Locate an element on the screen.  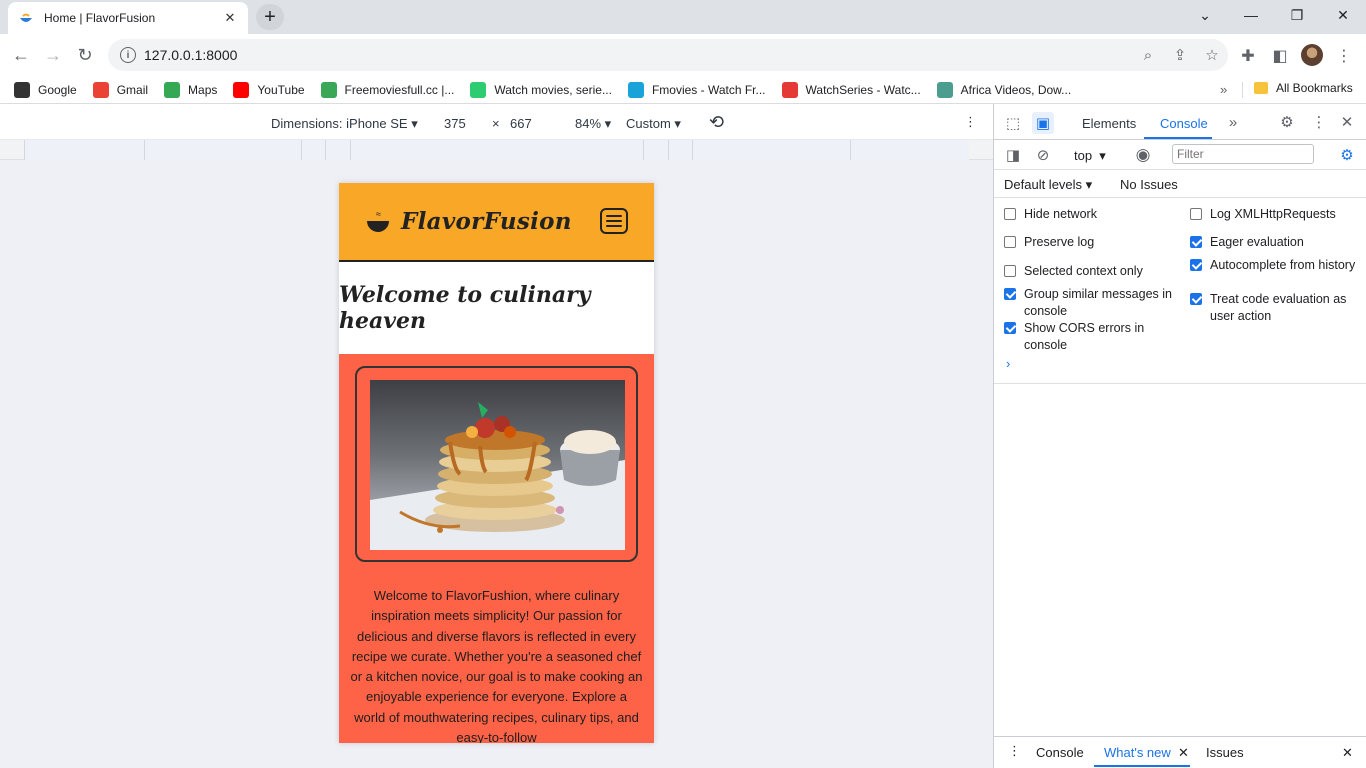
forward-icon: → is located at coordinates (53, 55).